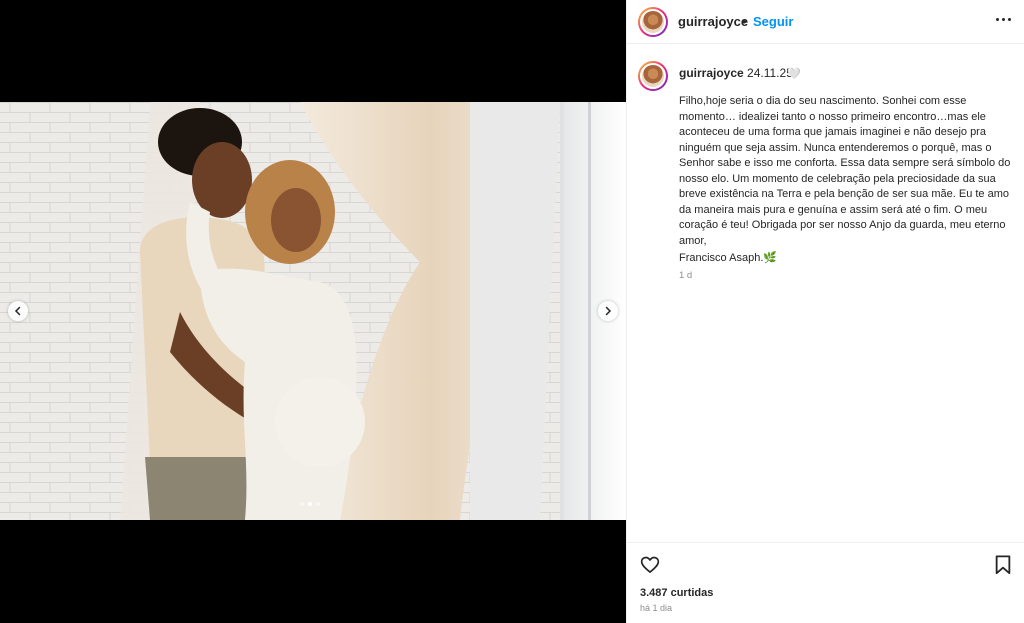  I want to click on caption-header: guirrajoyce 24.11.25, so click(736, 73).